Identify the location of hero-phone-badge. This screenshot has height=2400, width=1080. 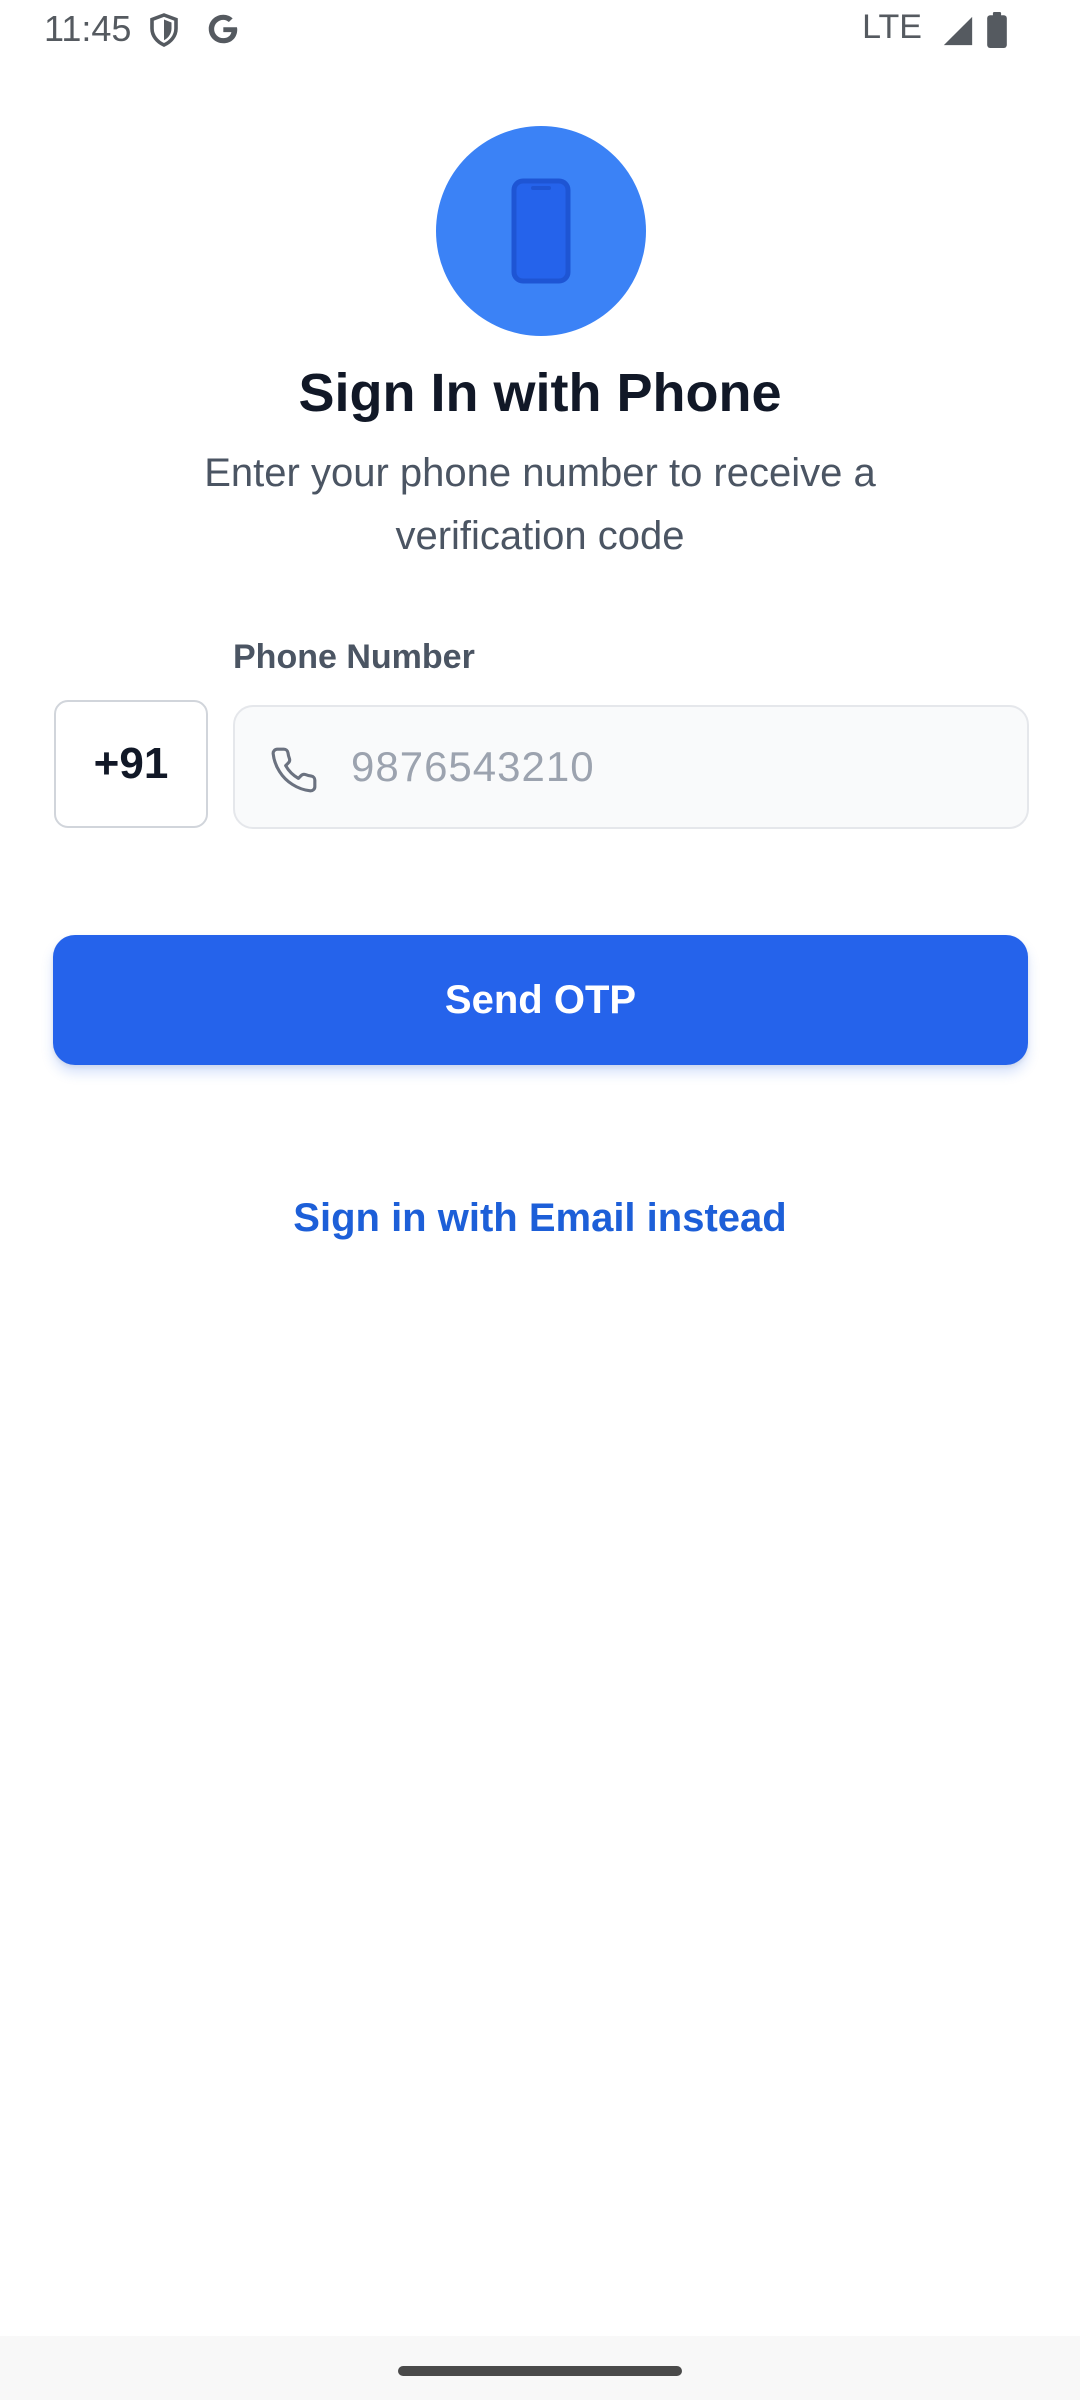
(541, 231).